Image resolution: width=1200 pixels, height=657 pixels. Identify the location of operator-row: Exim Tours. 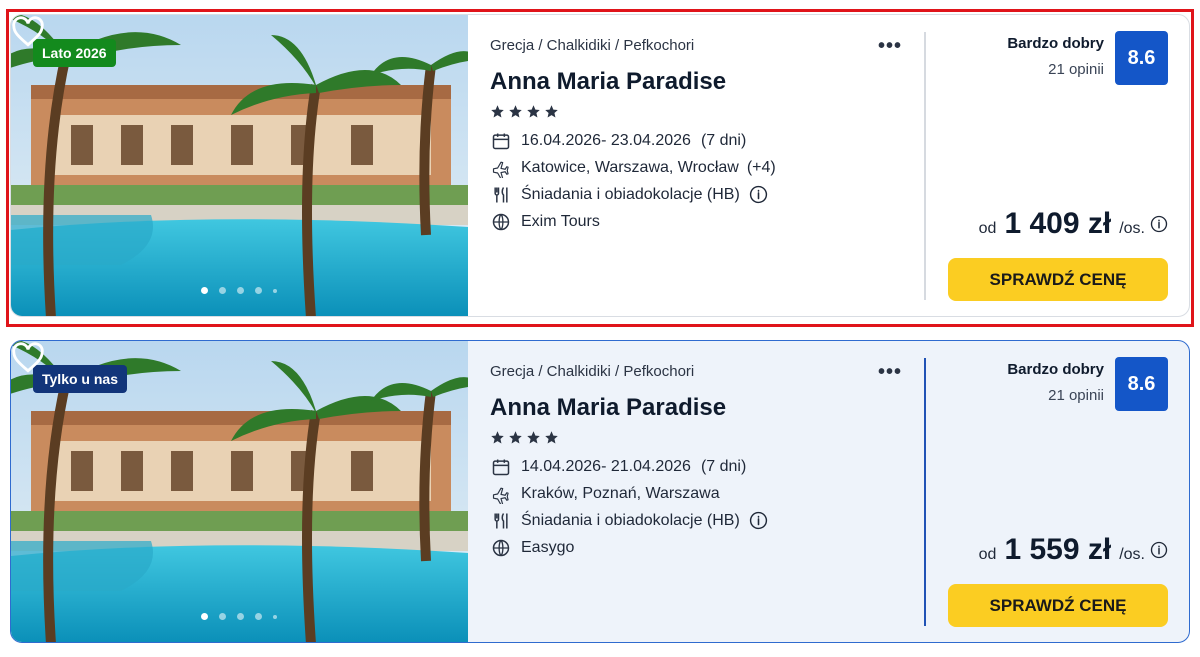
(707, 221).